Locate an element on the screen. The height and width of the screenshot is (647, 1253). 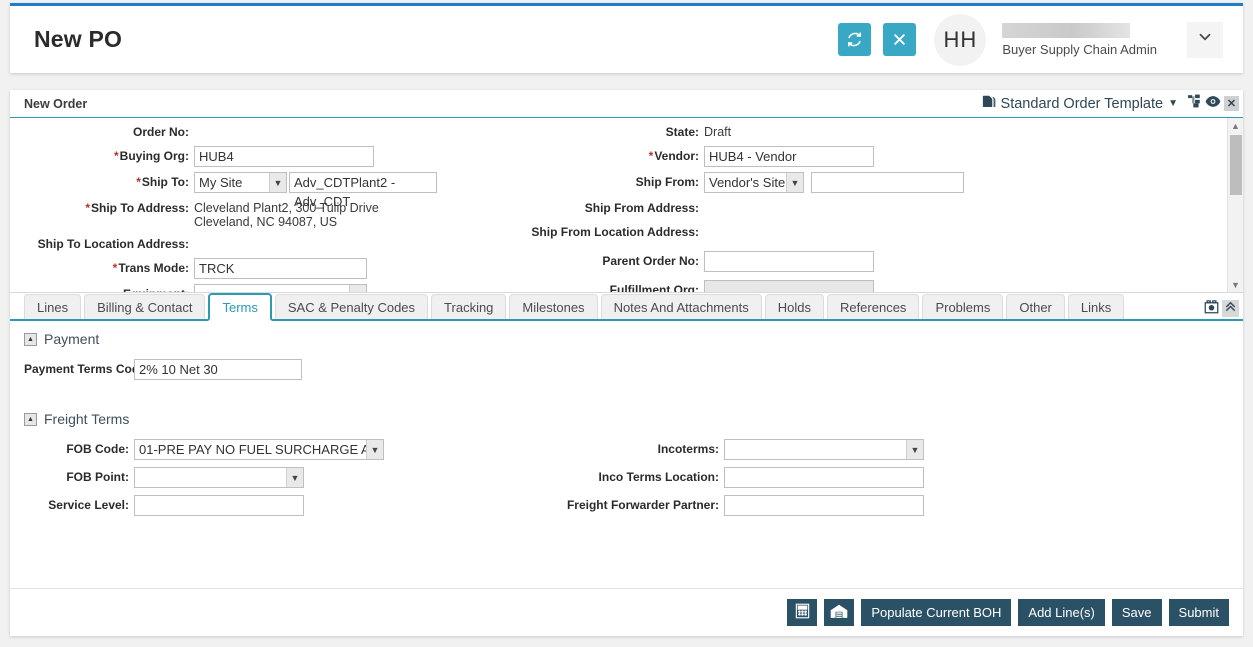
service-level-input is located at coordinates (219, 505).